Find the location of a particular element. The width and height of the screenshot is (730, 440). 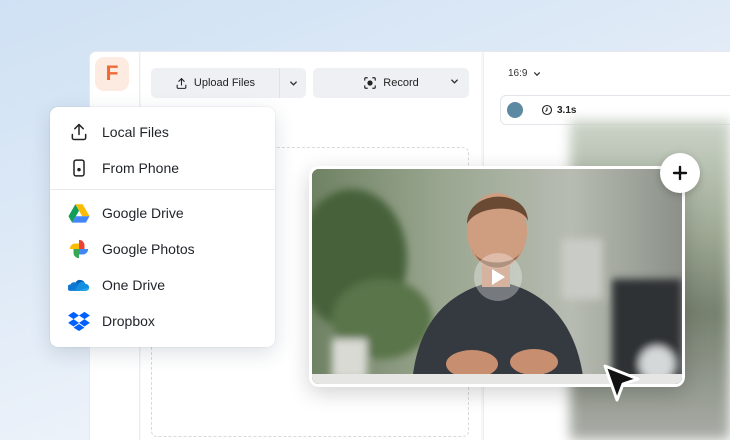

play-icon is located at coordinates (498, 277).